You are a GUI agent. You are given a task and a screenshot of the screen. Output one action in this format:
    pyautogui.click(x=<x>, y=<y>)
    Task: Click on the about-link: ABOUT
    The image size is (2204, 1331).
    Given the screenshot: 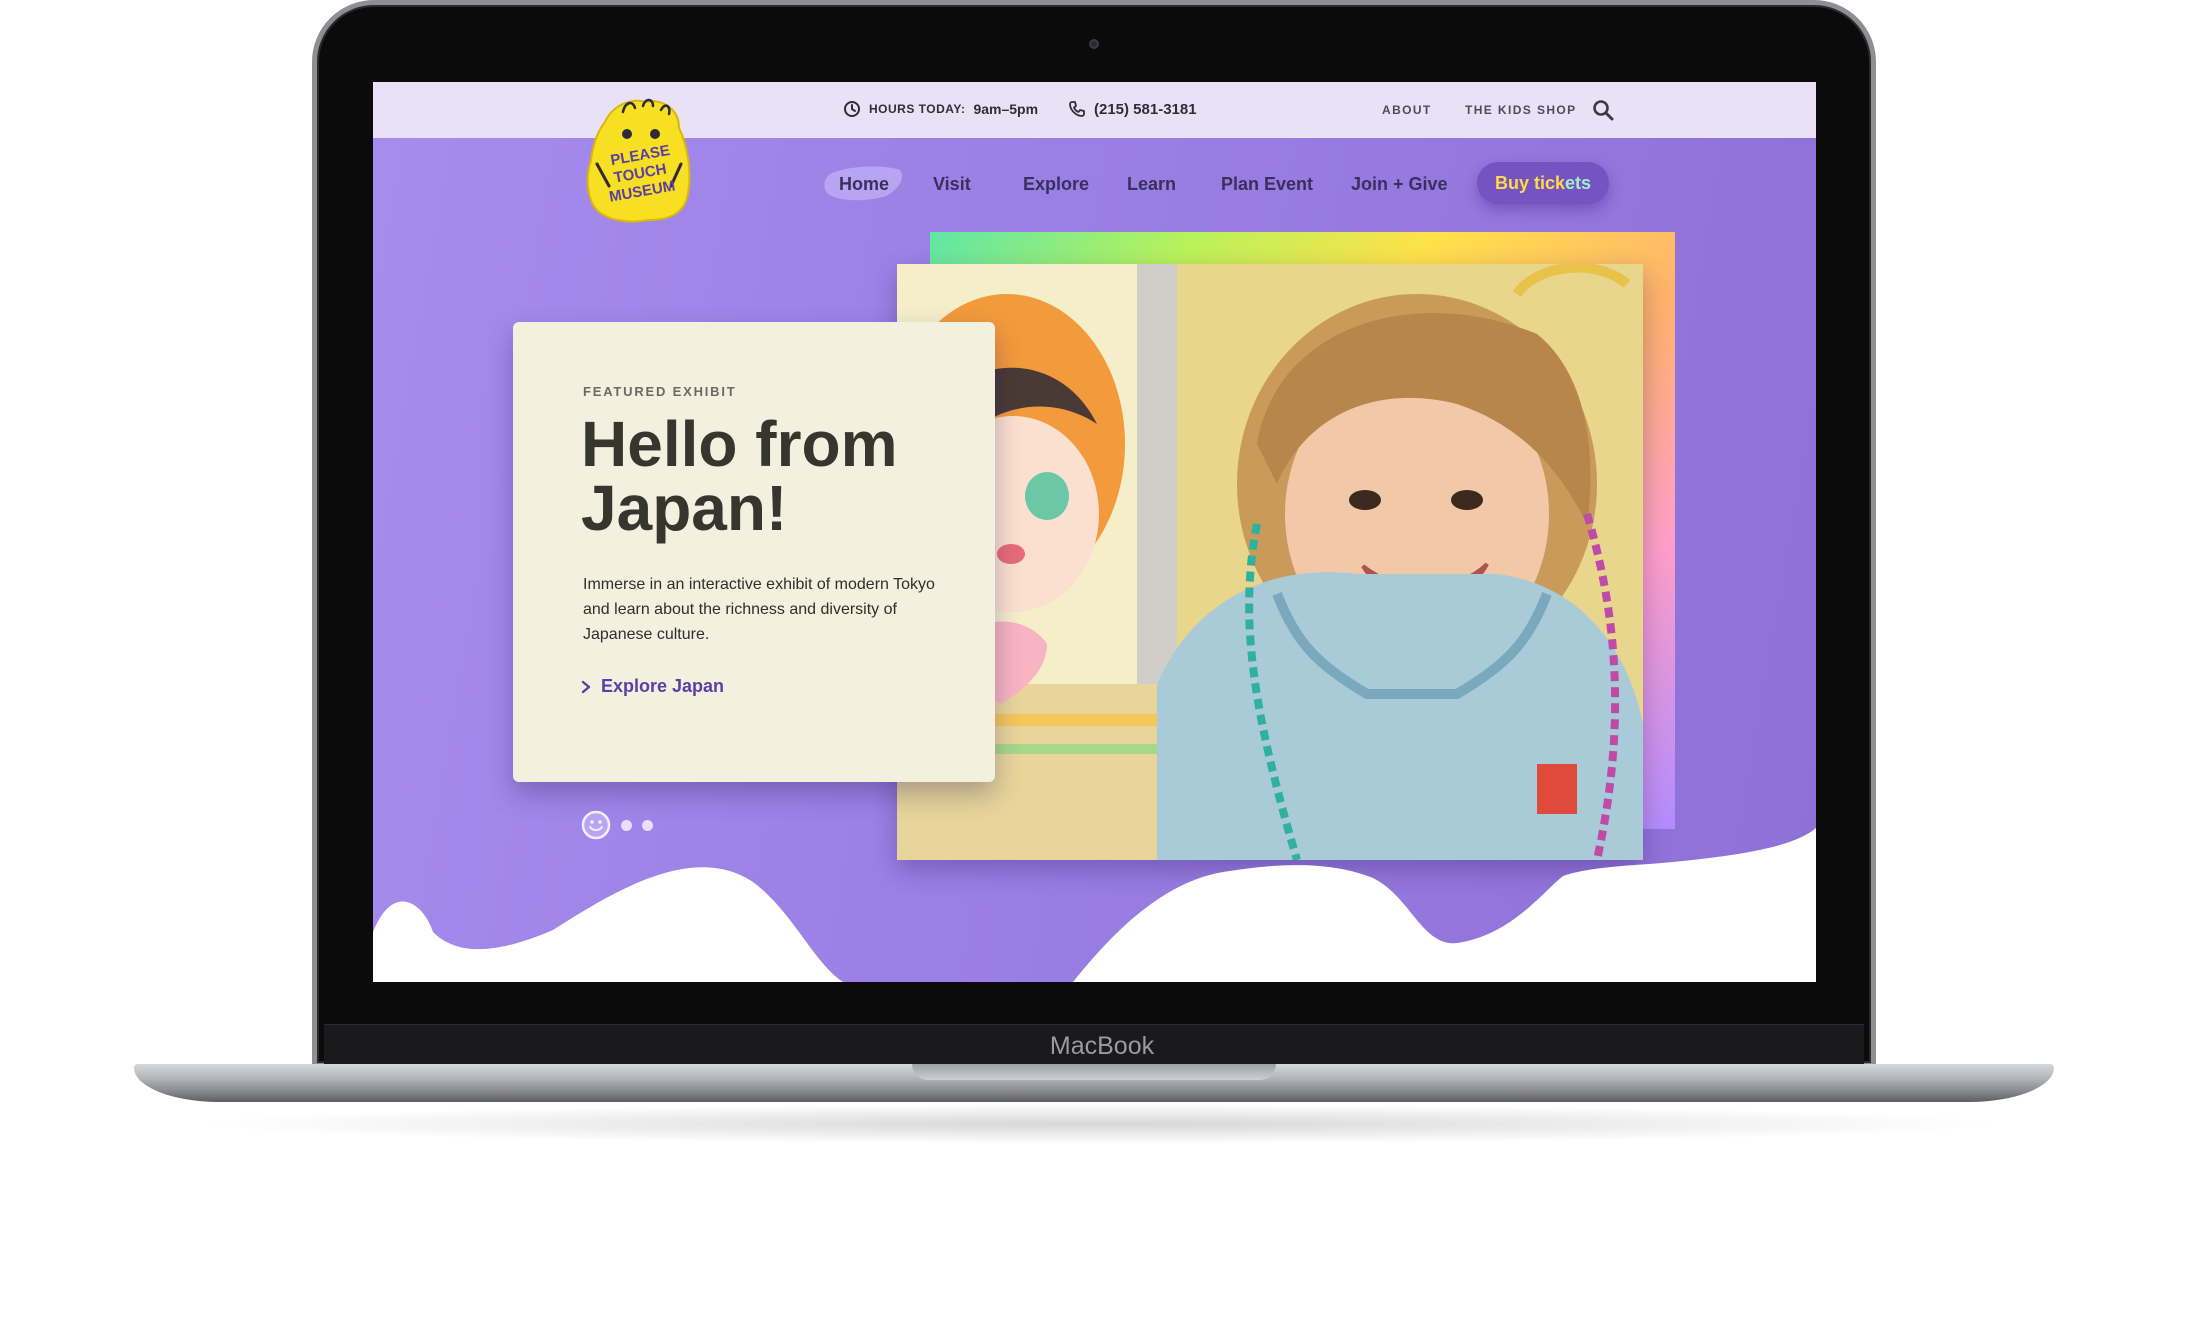 What is the action you would take?
    pyautogui.click(x=1407, y=110)
    